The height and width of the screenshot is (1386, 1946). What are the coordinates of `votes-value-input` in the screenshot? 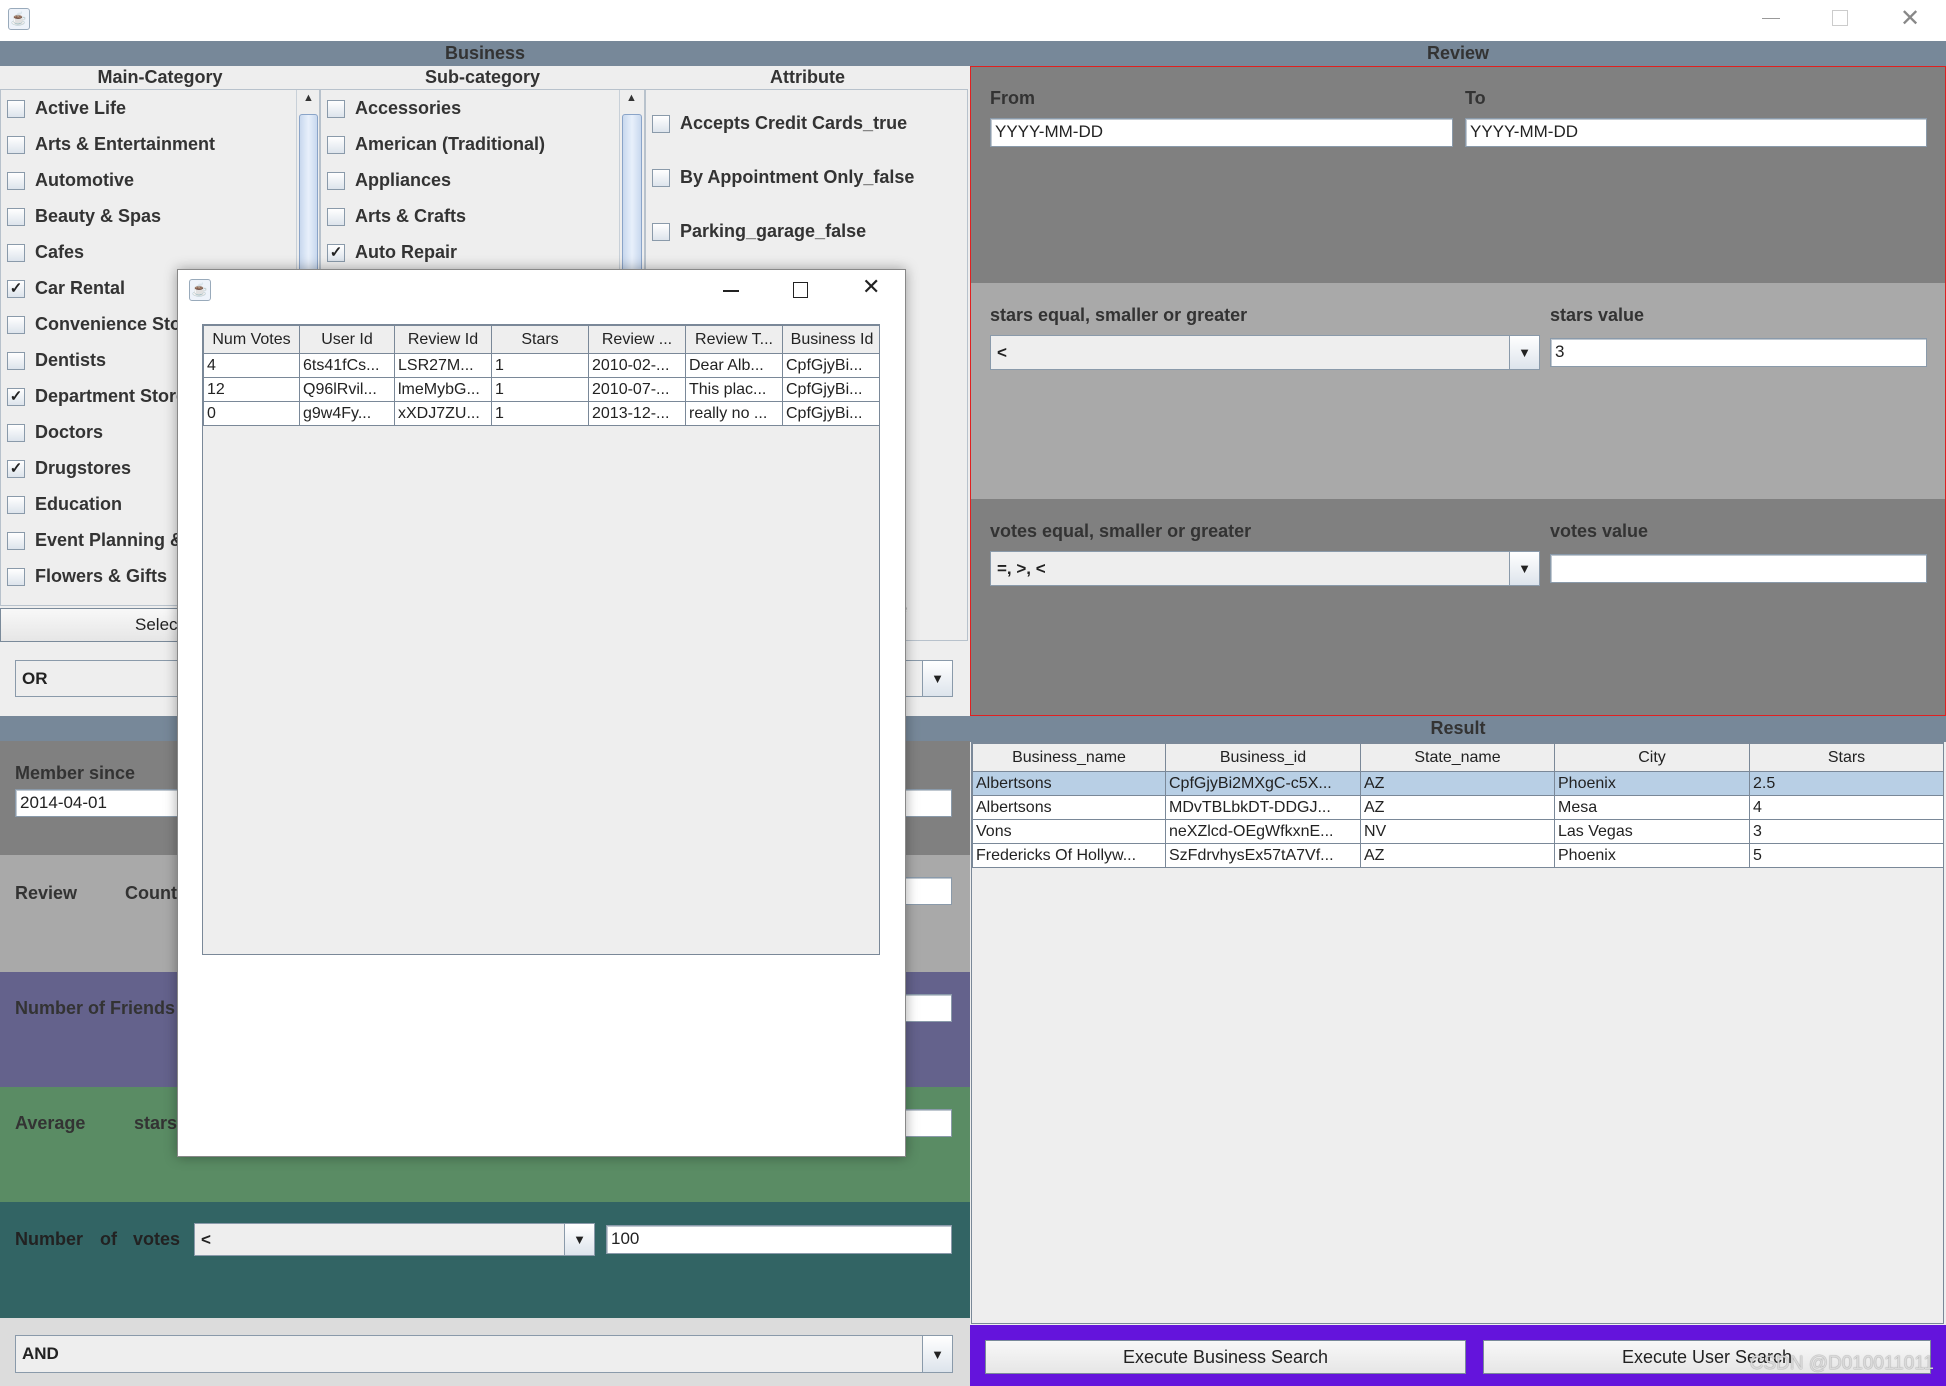 It's located at (1738, 568).